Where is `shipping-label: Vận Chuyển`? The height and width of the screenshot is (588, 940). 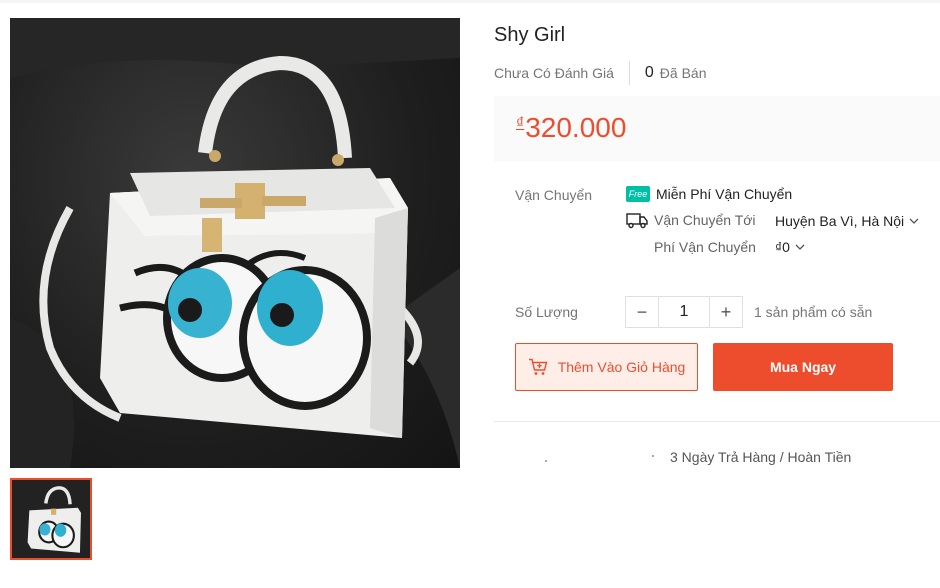
shipping-label: Vận Chuyển is located at coordinates (554, 195).